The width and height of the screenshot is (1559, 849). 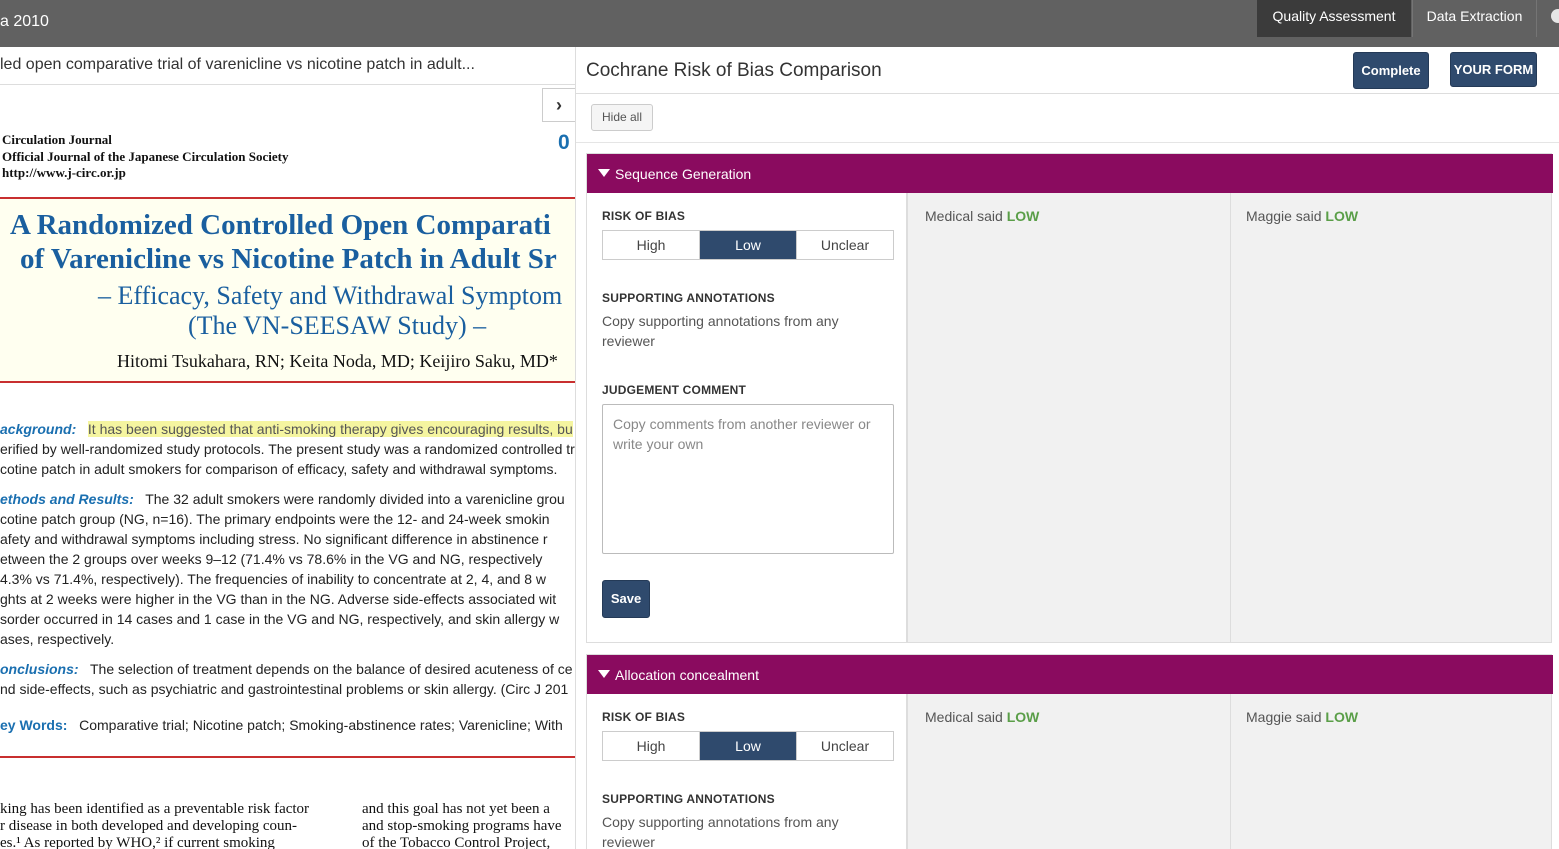 What do you see at coordinates (1391, 70) in the screenshot?
I see `complete-button: Complete` at bounding box center [1391, 70].